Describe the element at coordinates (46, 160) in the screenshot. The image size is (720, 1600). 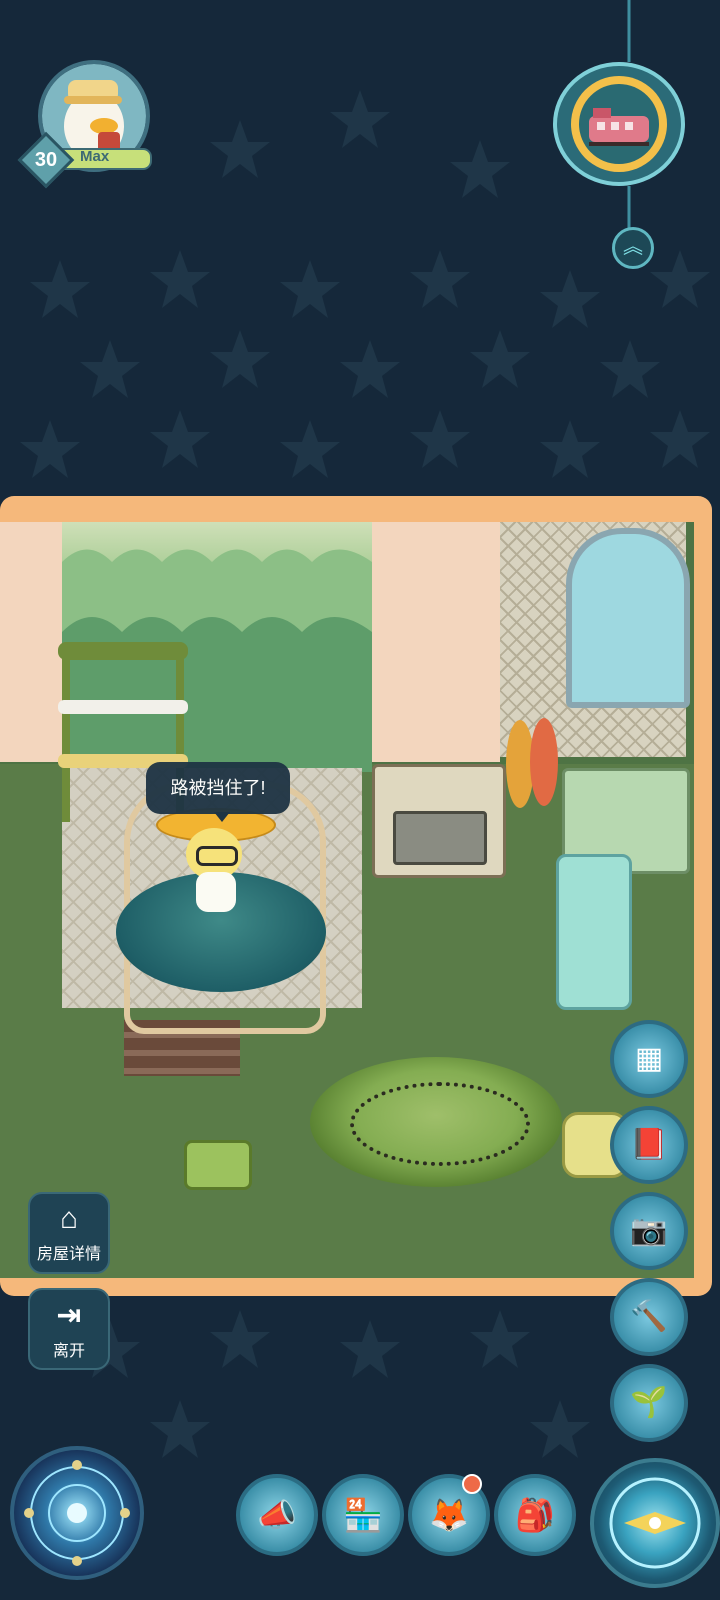
I see `level-number: 30` at that location.